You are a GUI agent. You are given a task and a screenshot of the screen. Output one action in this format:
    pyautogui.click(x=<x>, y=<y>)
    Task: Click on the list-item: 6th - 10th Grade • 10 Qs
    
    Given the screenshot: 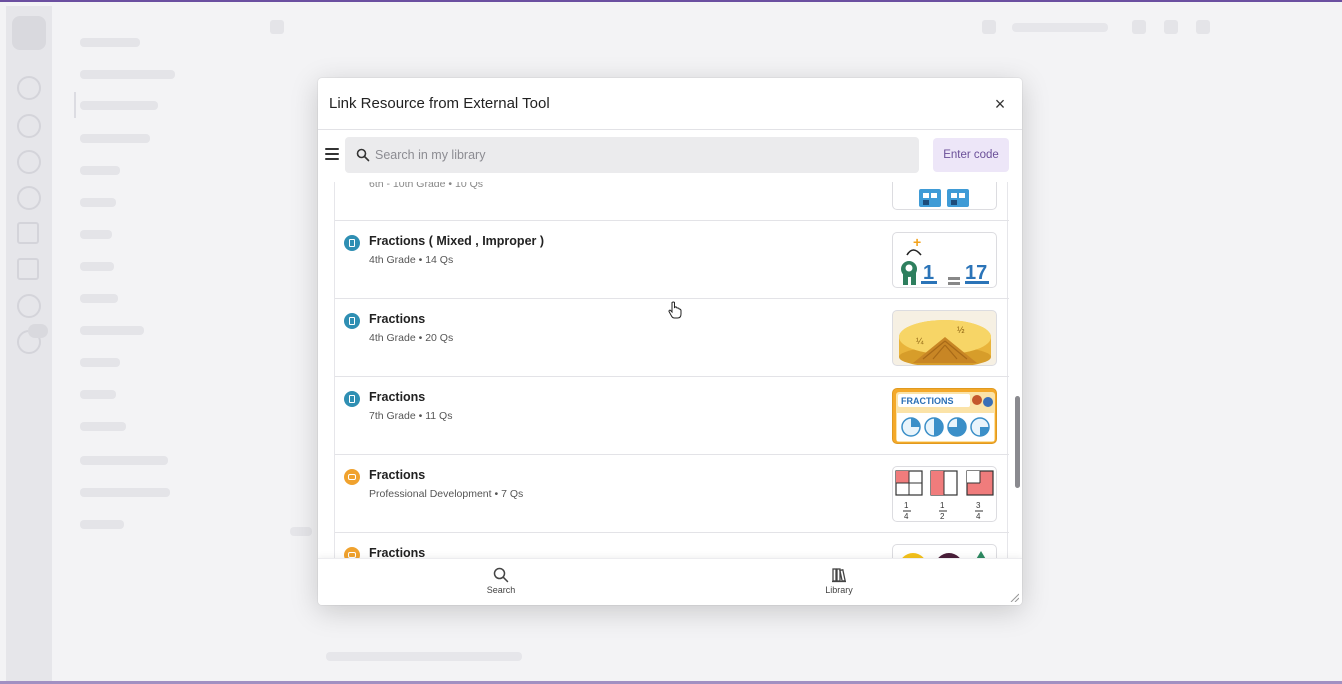 What is the action you would take?
    pyautogui.click(x=672, y=201)
    